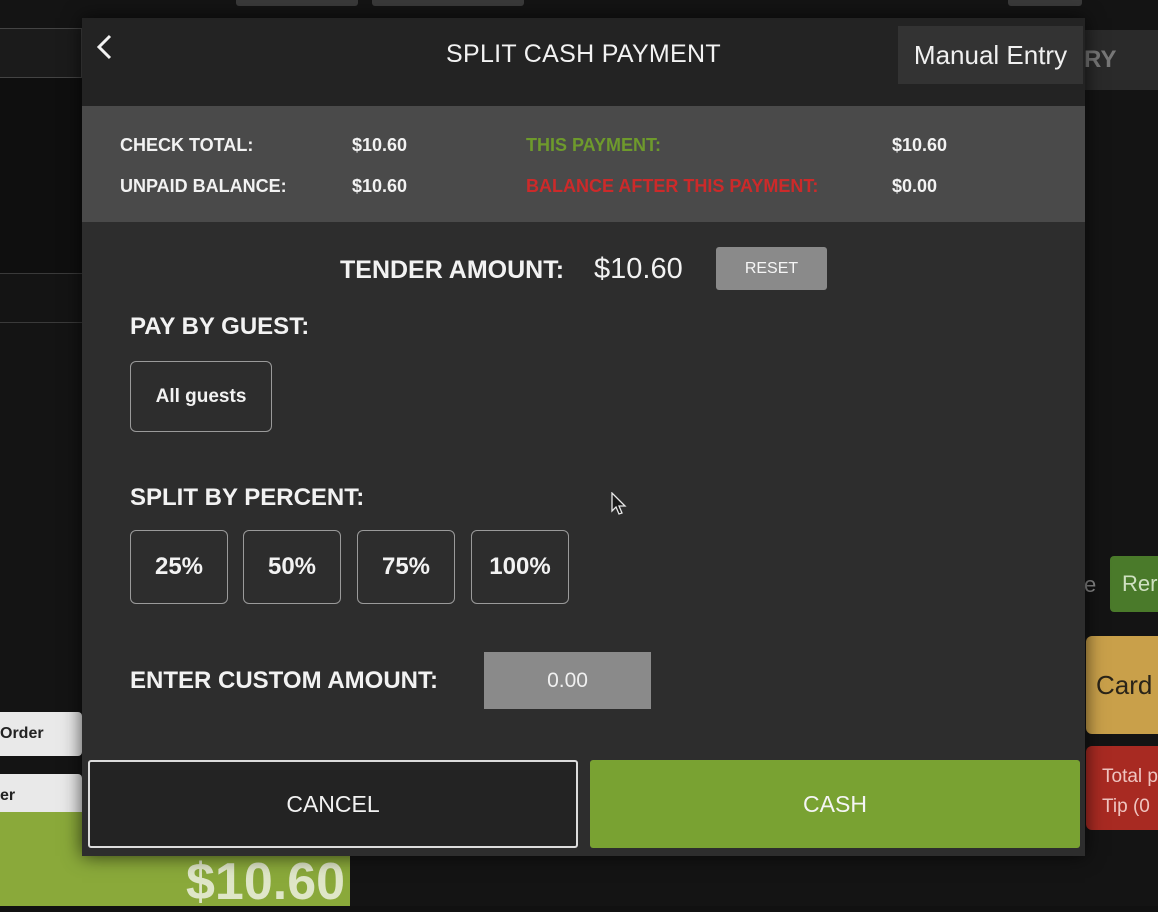 This screenshot has width=1158, height=912. Describe the element at coordinates (638, 269) in the screenshot. I see `tender-amount-value: $10.60` at that location.